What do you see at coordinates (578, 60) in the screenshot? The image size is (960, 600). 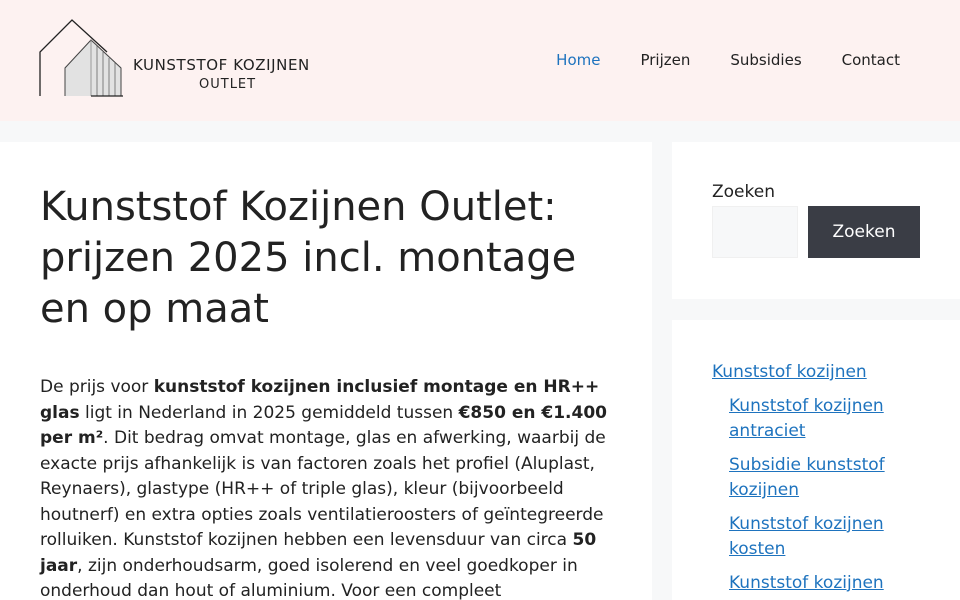 I see `nav-home: Home` at bounding box center [578, 60].